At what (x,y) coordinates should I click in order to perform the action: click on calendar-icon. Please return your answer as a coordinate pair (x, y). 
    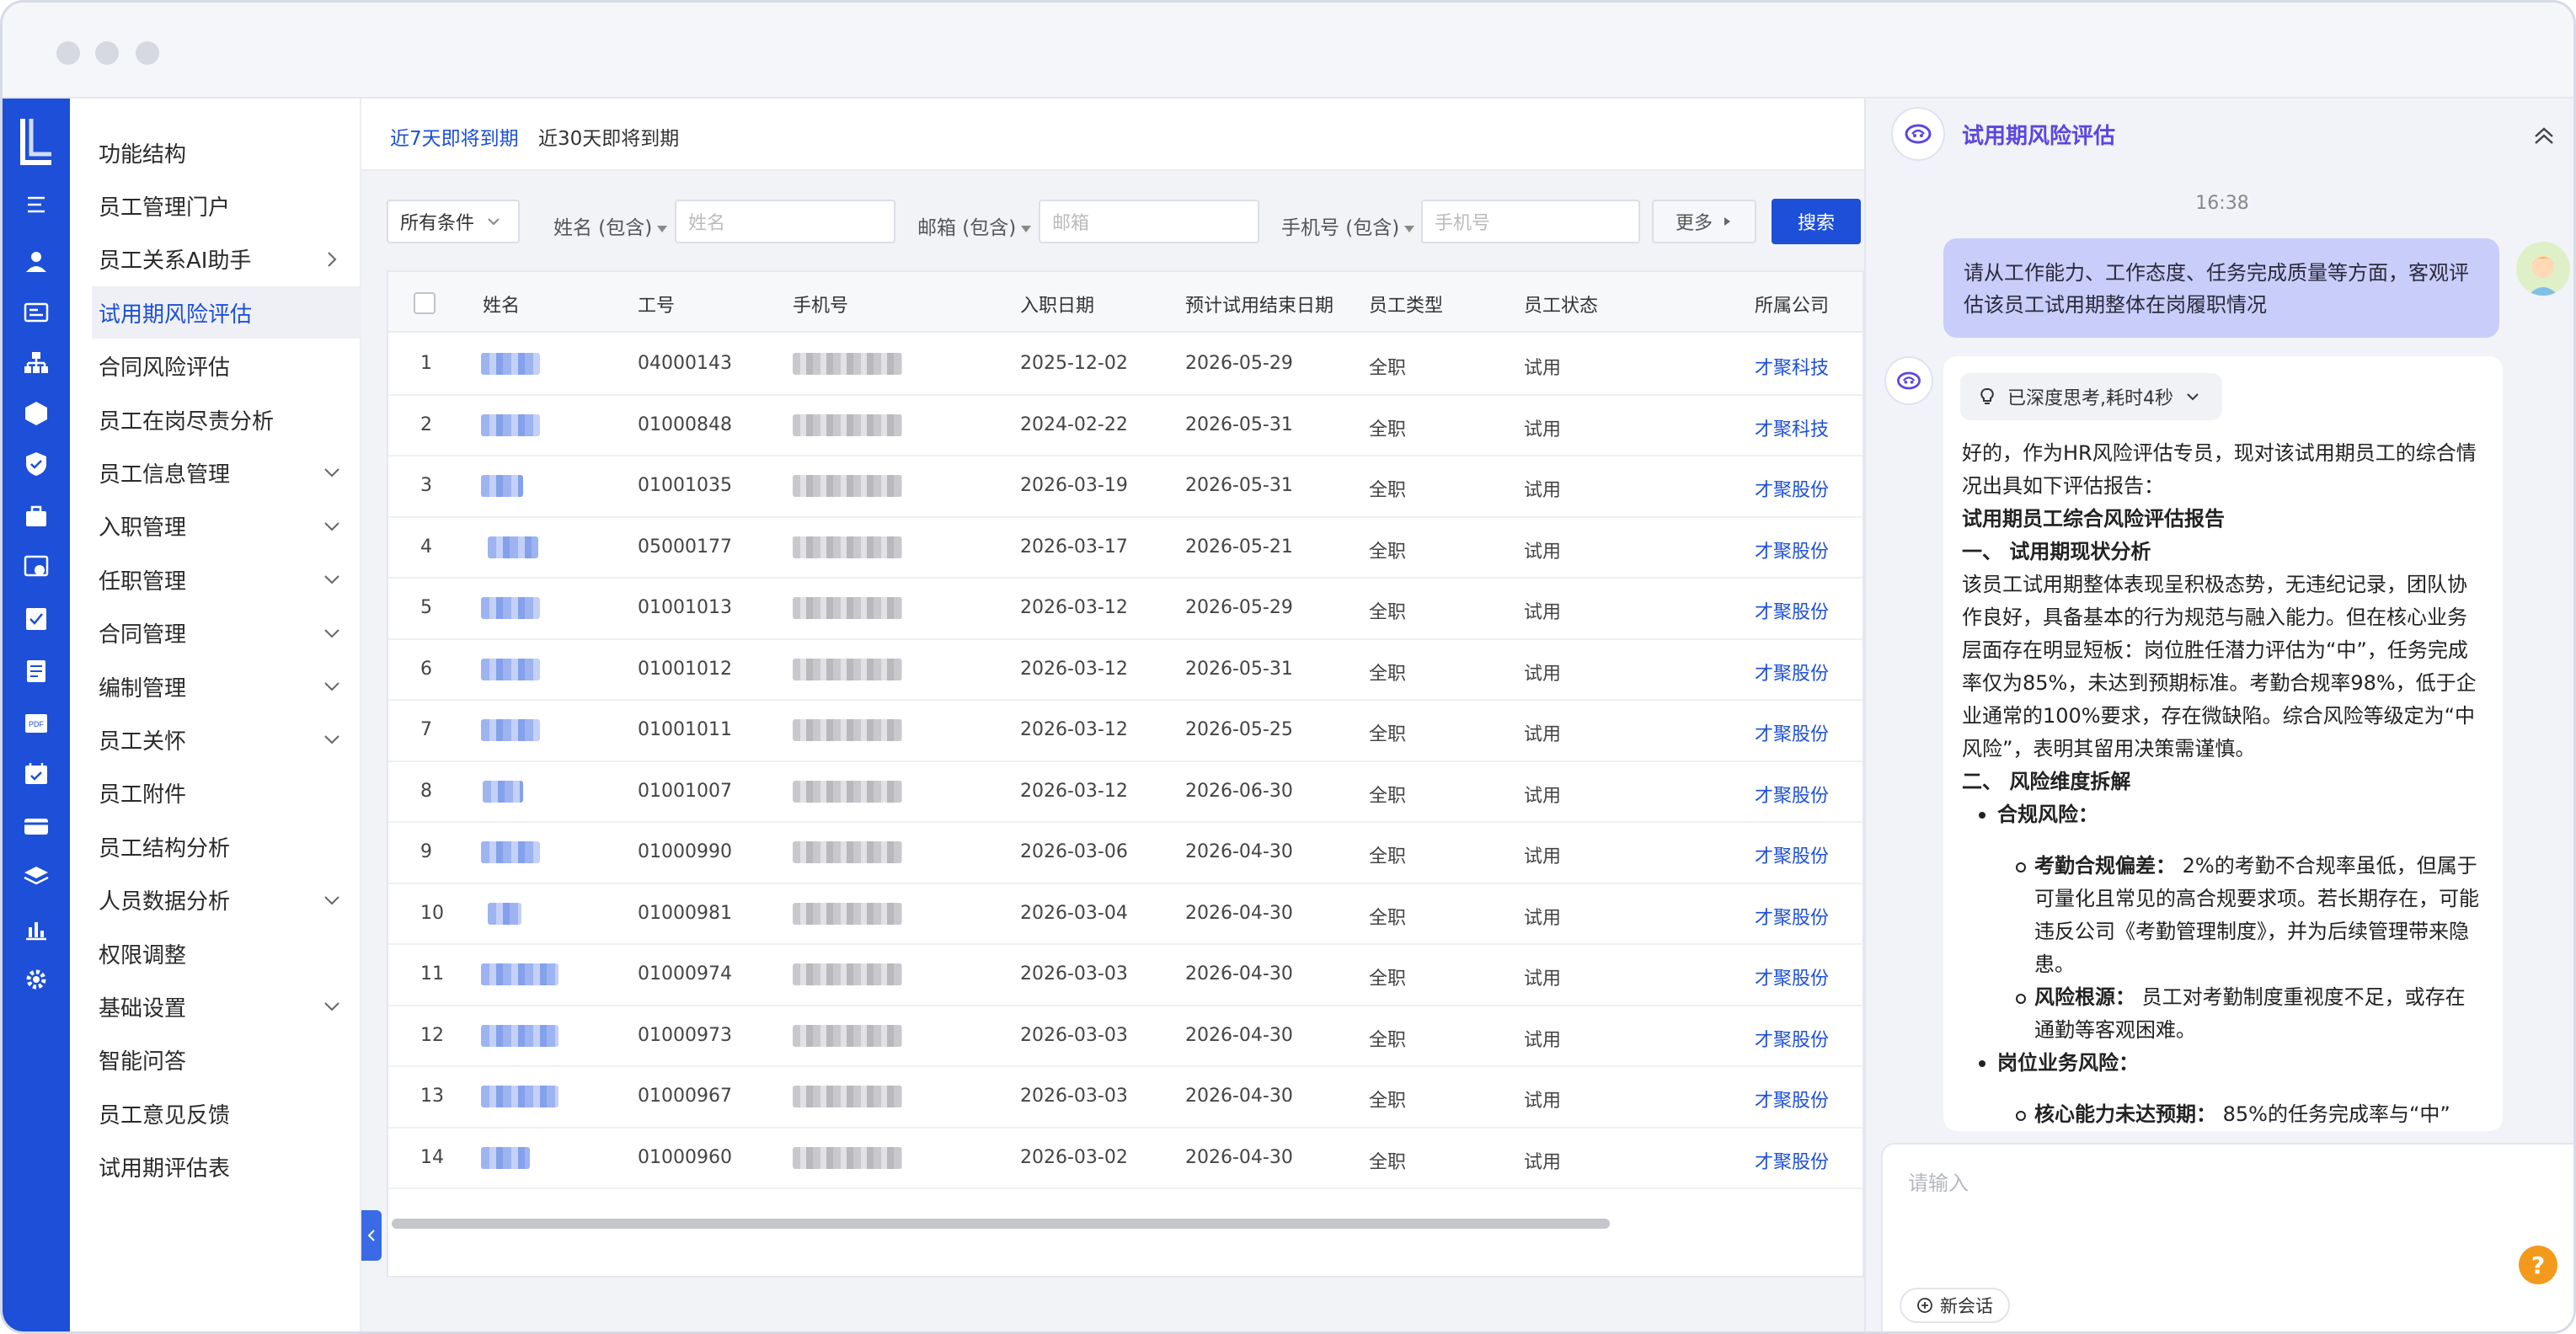
    Looking at the image, I should click on (36, 774).